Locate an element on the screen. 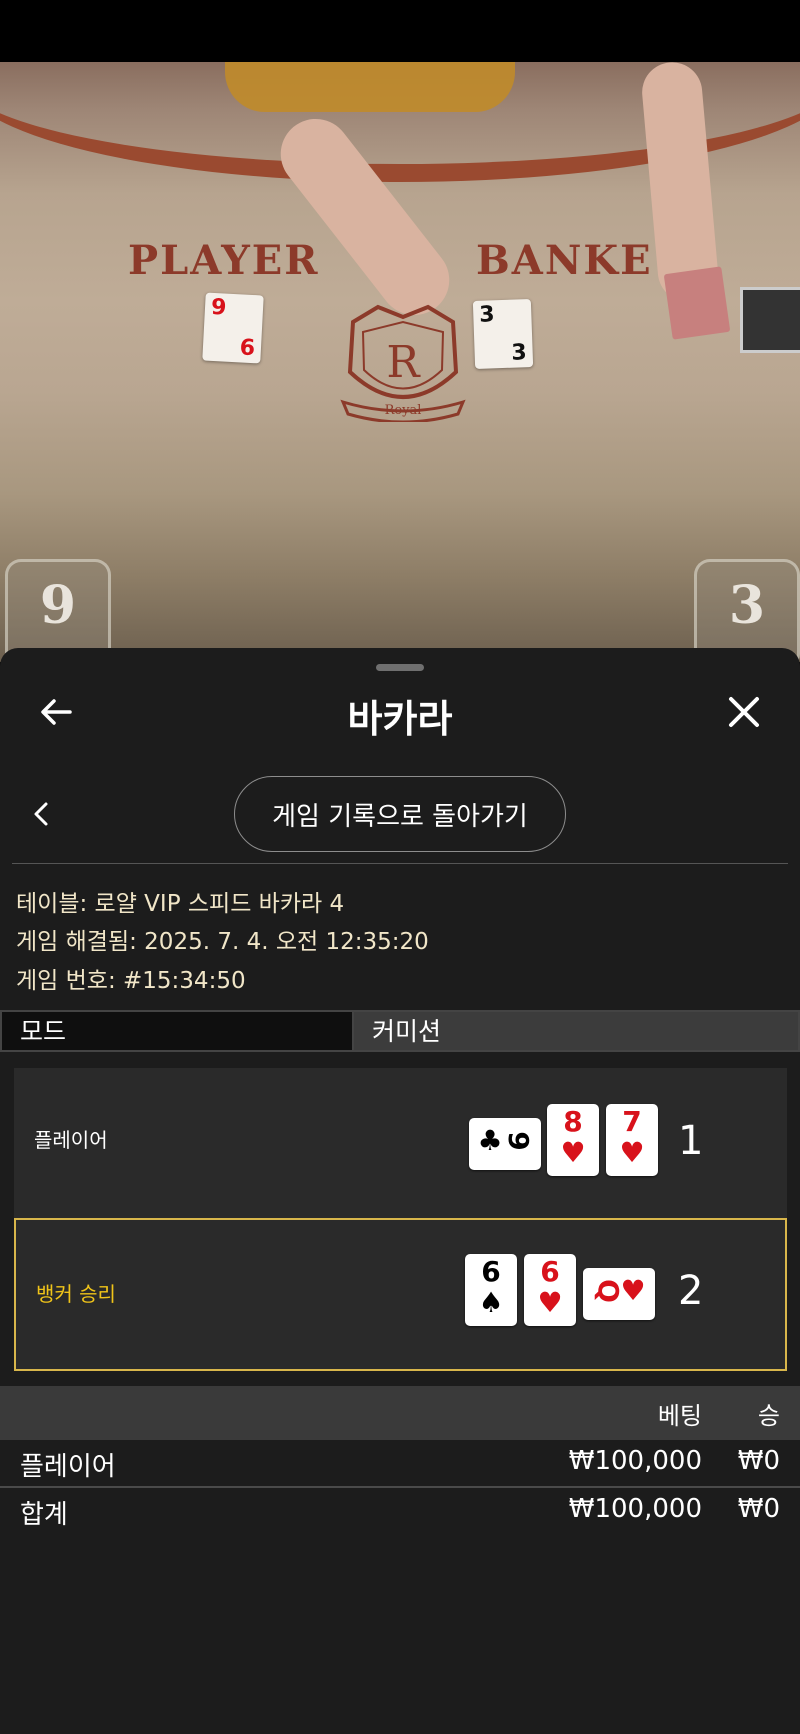  banker-win-label: 뱅커 승리 is located at coordinates (76, 1294).